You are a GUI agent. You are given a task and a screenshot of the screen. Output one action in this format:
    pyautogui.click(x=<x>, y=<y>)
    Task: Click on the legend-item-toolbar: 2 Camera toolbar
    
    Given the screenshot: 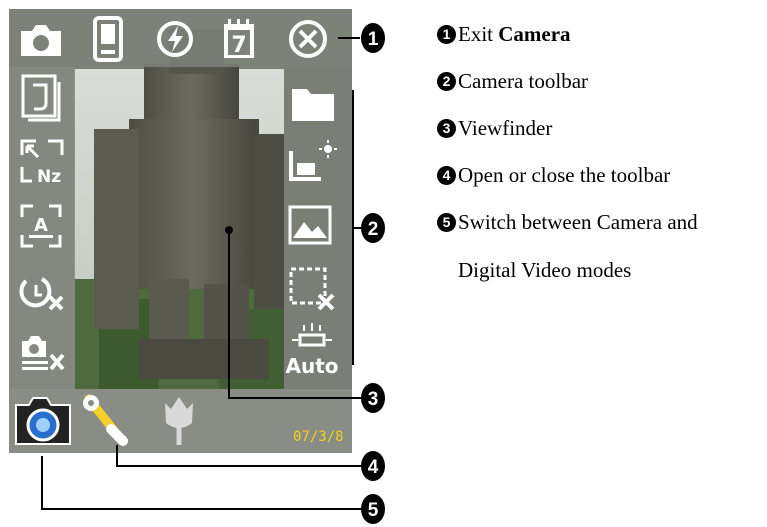 What is the action you would take?
    pyautogui.click(x=512, y=81)
    